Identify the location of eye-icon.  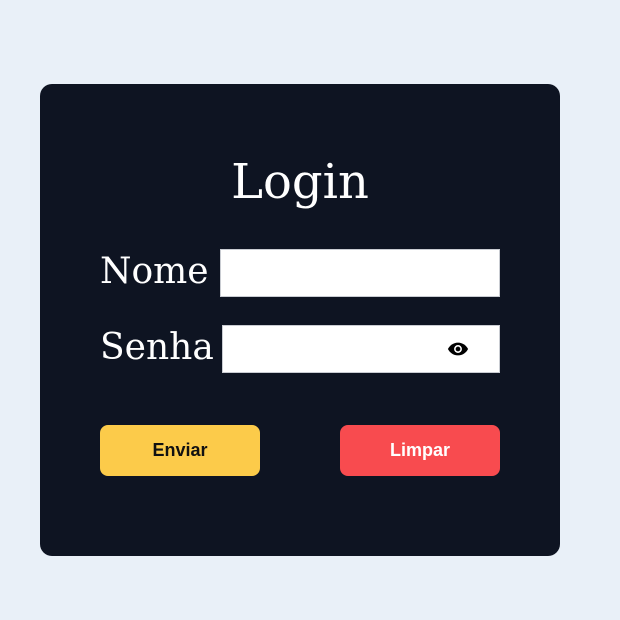
(458, 349).